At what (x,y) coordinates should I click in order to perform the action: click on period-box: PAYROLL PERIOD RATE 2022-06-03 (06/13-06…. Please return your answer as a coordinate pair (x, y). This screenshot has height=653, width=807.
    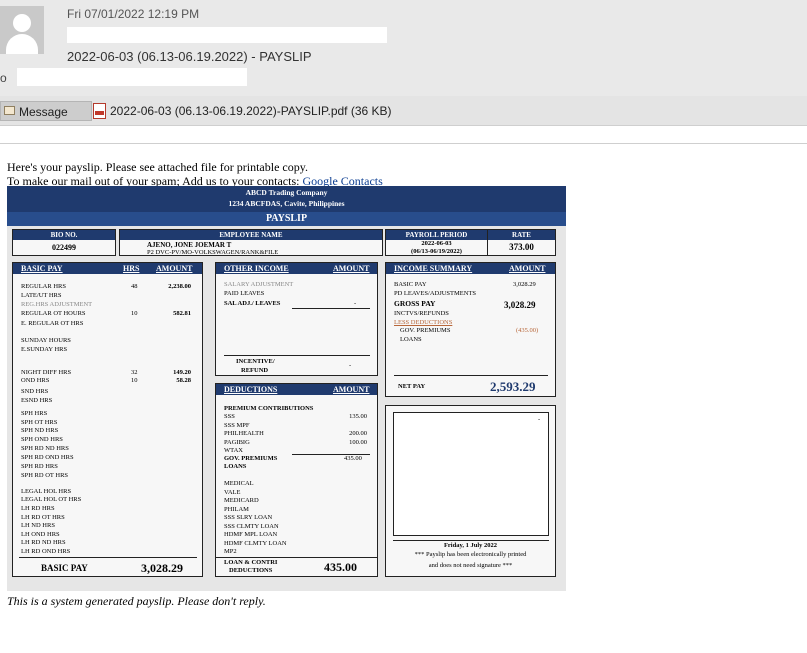
    Looking at the image, I should click on (470, 242).